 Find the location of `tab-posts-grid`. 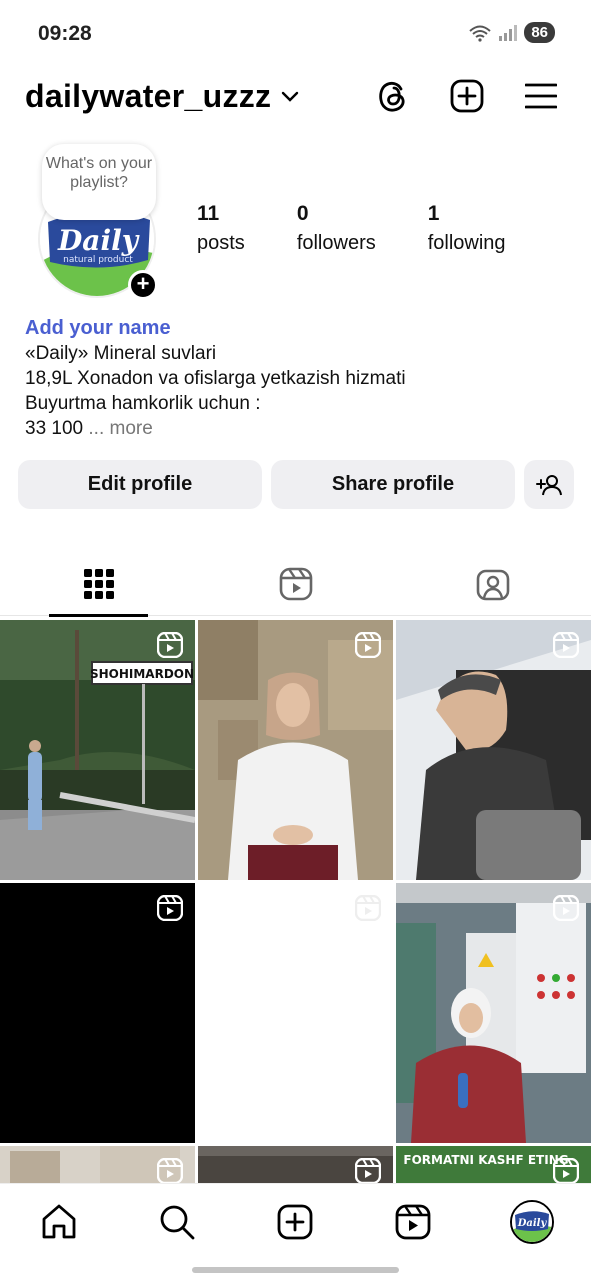

tab-posts-grid is located at coordinates (98, 584).